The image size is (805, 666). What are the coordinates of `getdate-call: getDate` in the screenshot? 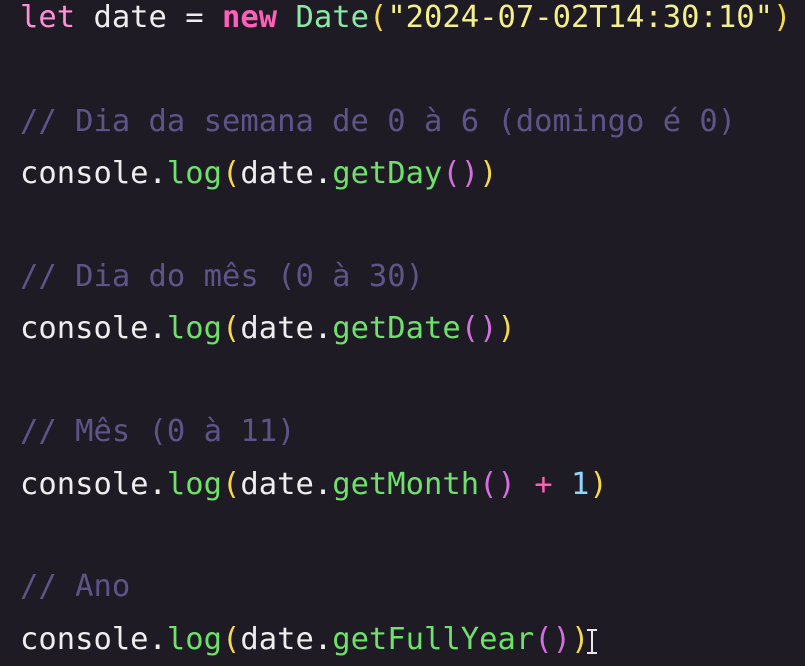 It's located at (396, 328).